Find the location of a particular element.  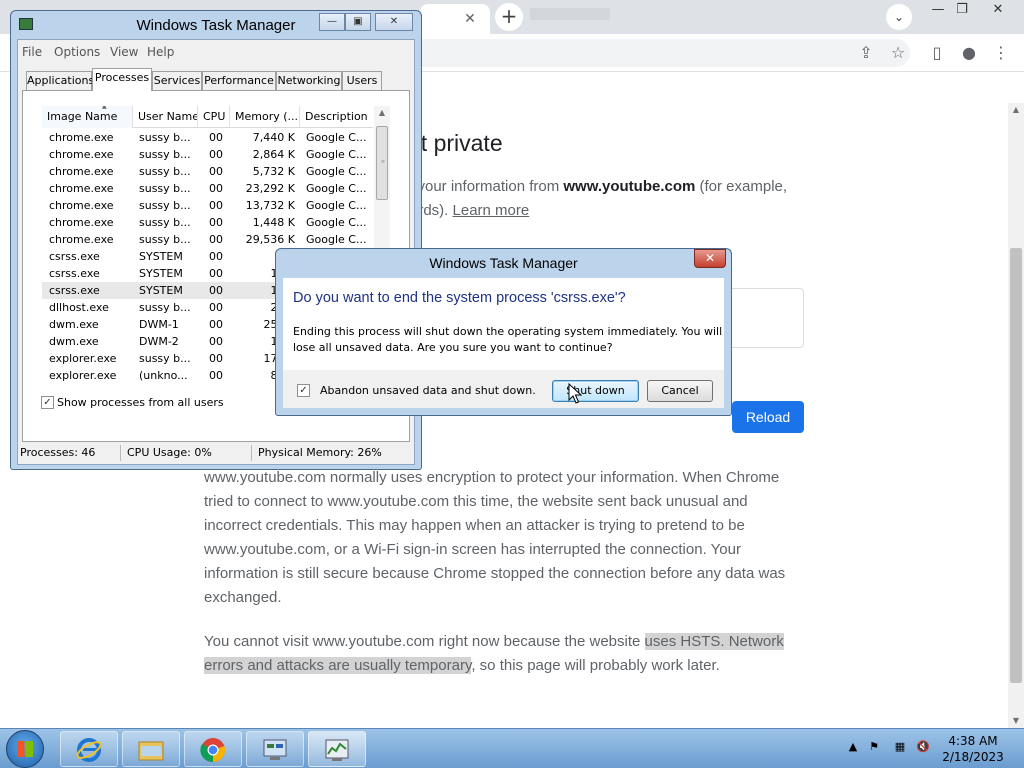

address-bar is located at coordinates (655, 53).